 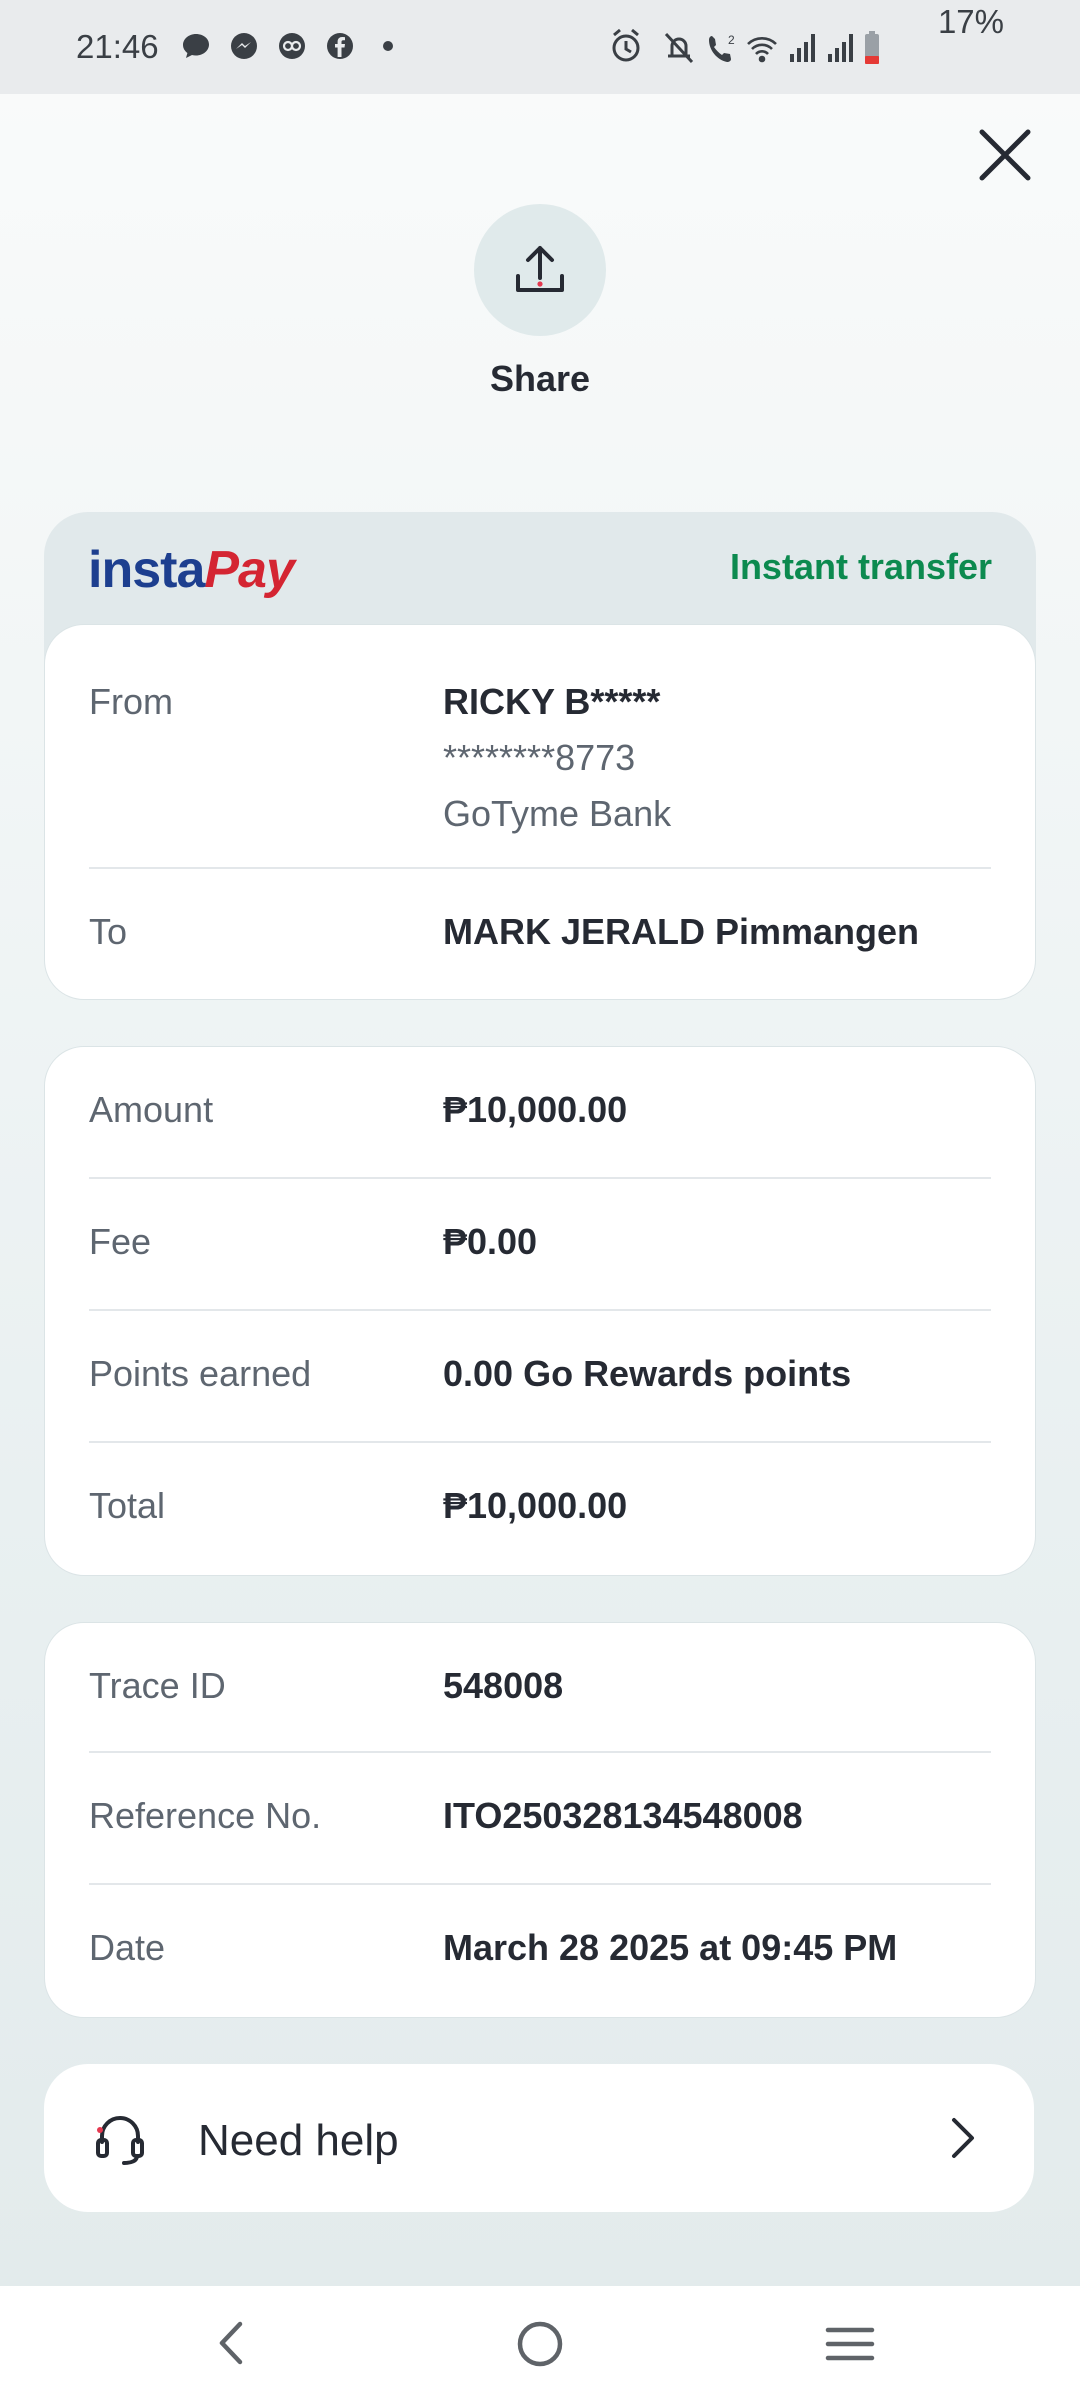 I want to click on to-label: To, so click(x=108, y=931).